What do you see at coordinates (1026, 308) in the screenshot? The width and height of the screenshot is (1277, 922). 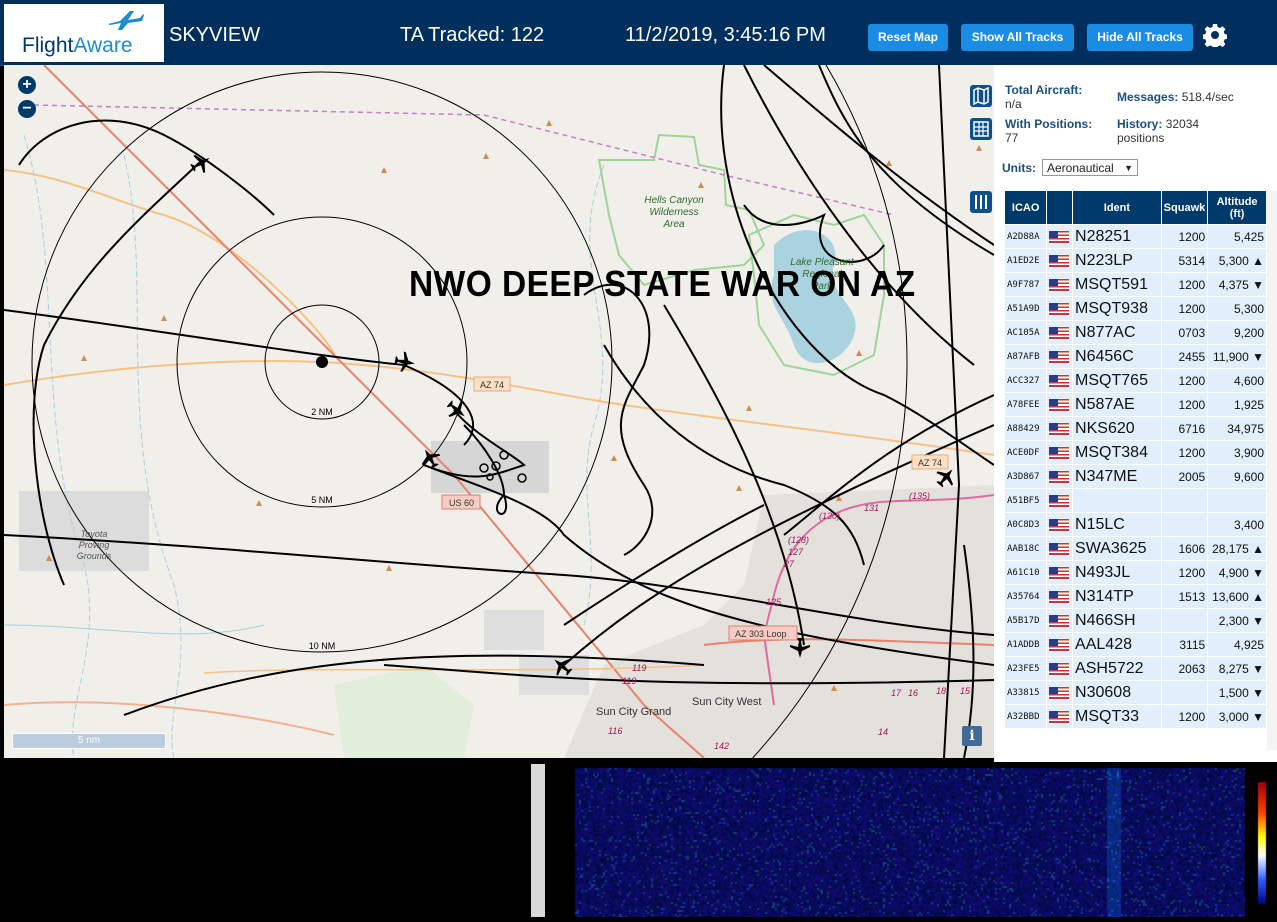 I see `cell-icao: A51A9D` at bounding box center [1026, 308].